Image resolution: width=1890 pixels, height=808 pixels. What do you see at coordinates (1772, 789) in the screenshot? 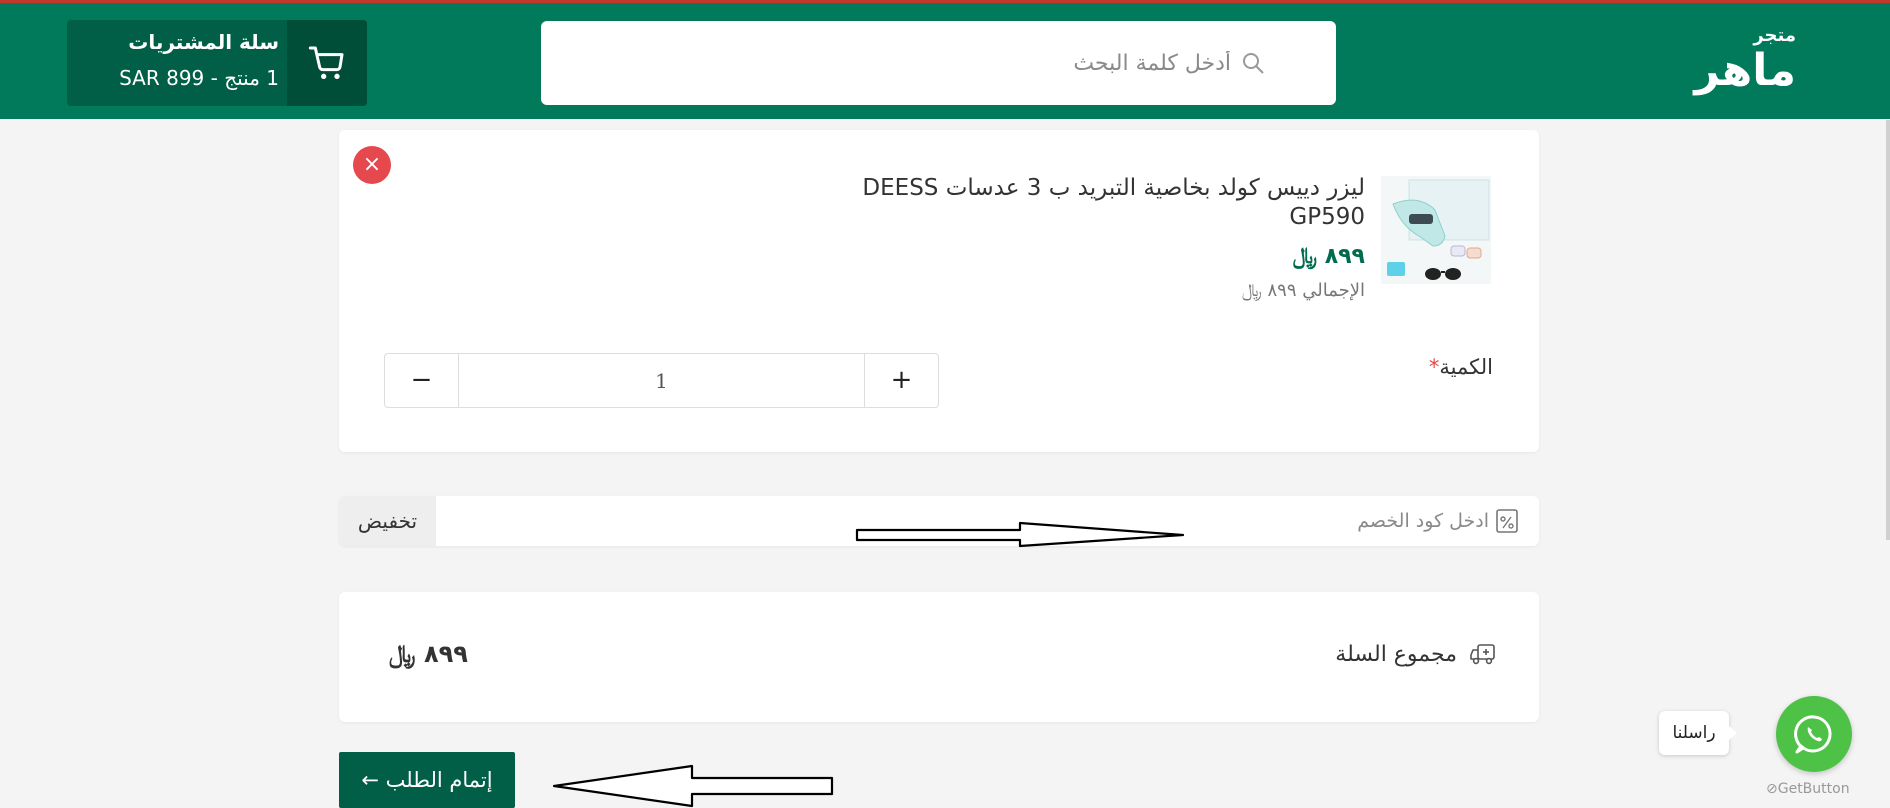
I see `getbutton-logo-icon: ⊘` at bounding box center [1772, 789].